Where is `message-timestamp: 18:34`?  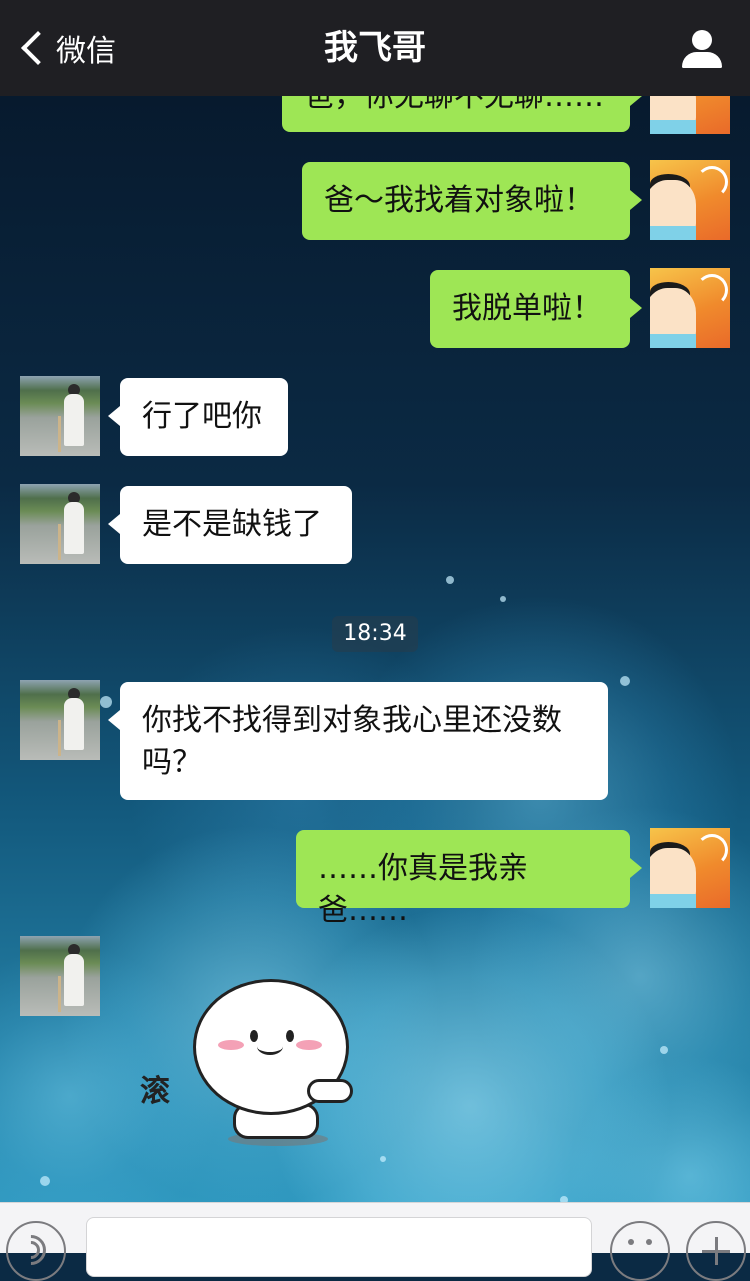 message-timestamp: 18:34 is located at coordinates (375, 634).